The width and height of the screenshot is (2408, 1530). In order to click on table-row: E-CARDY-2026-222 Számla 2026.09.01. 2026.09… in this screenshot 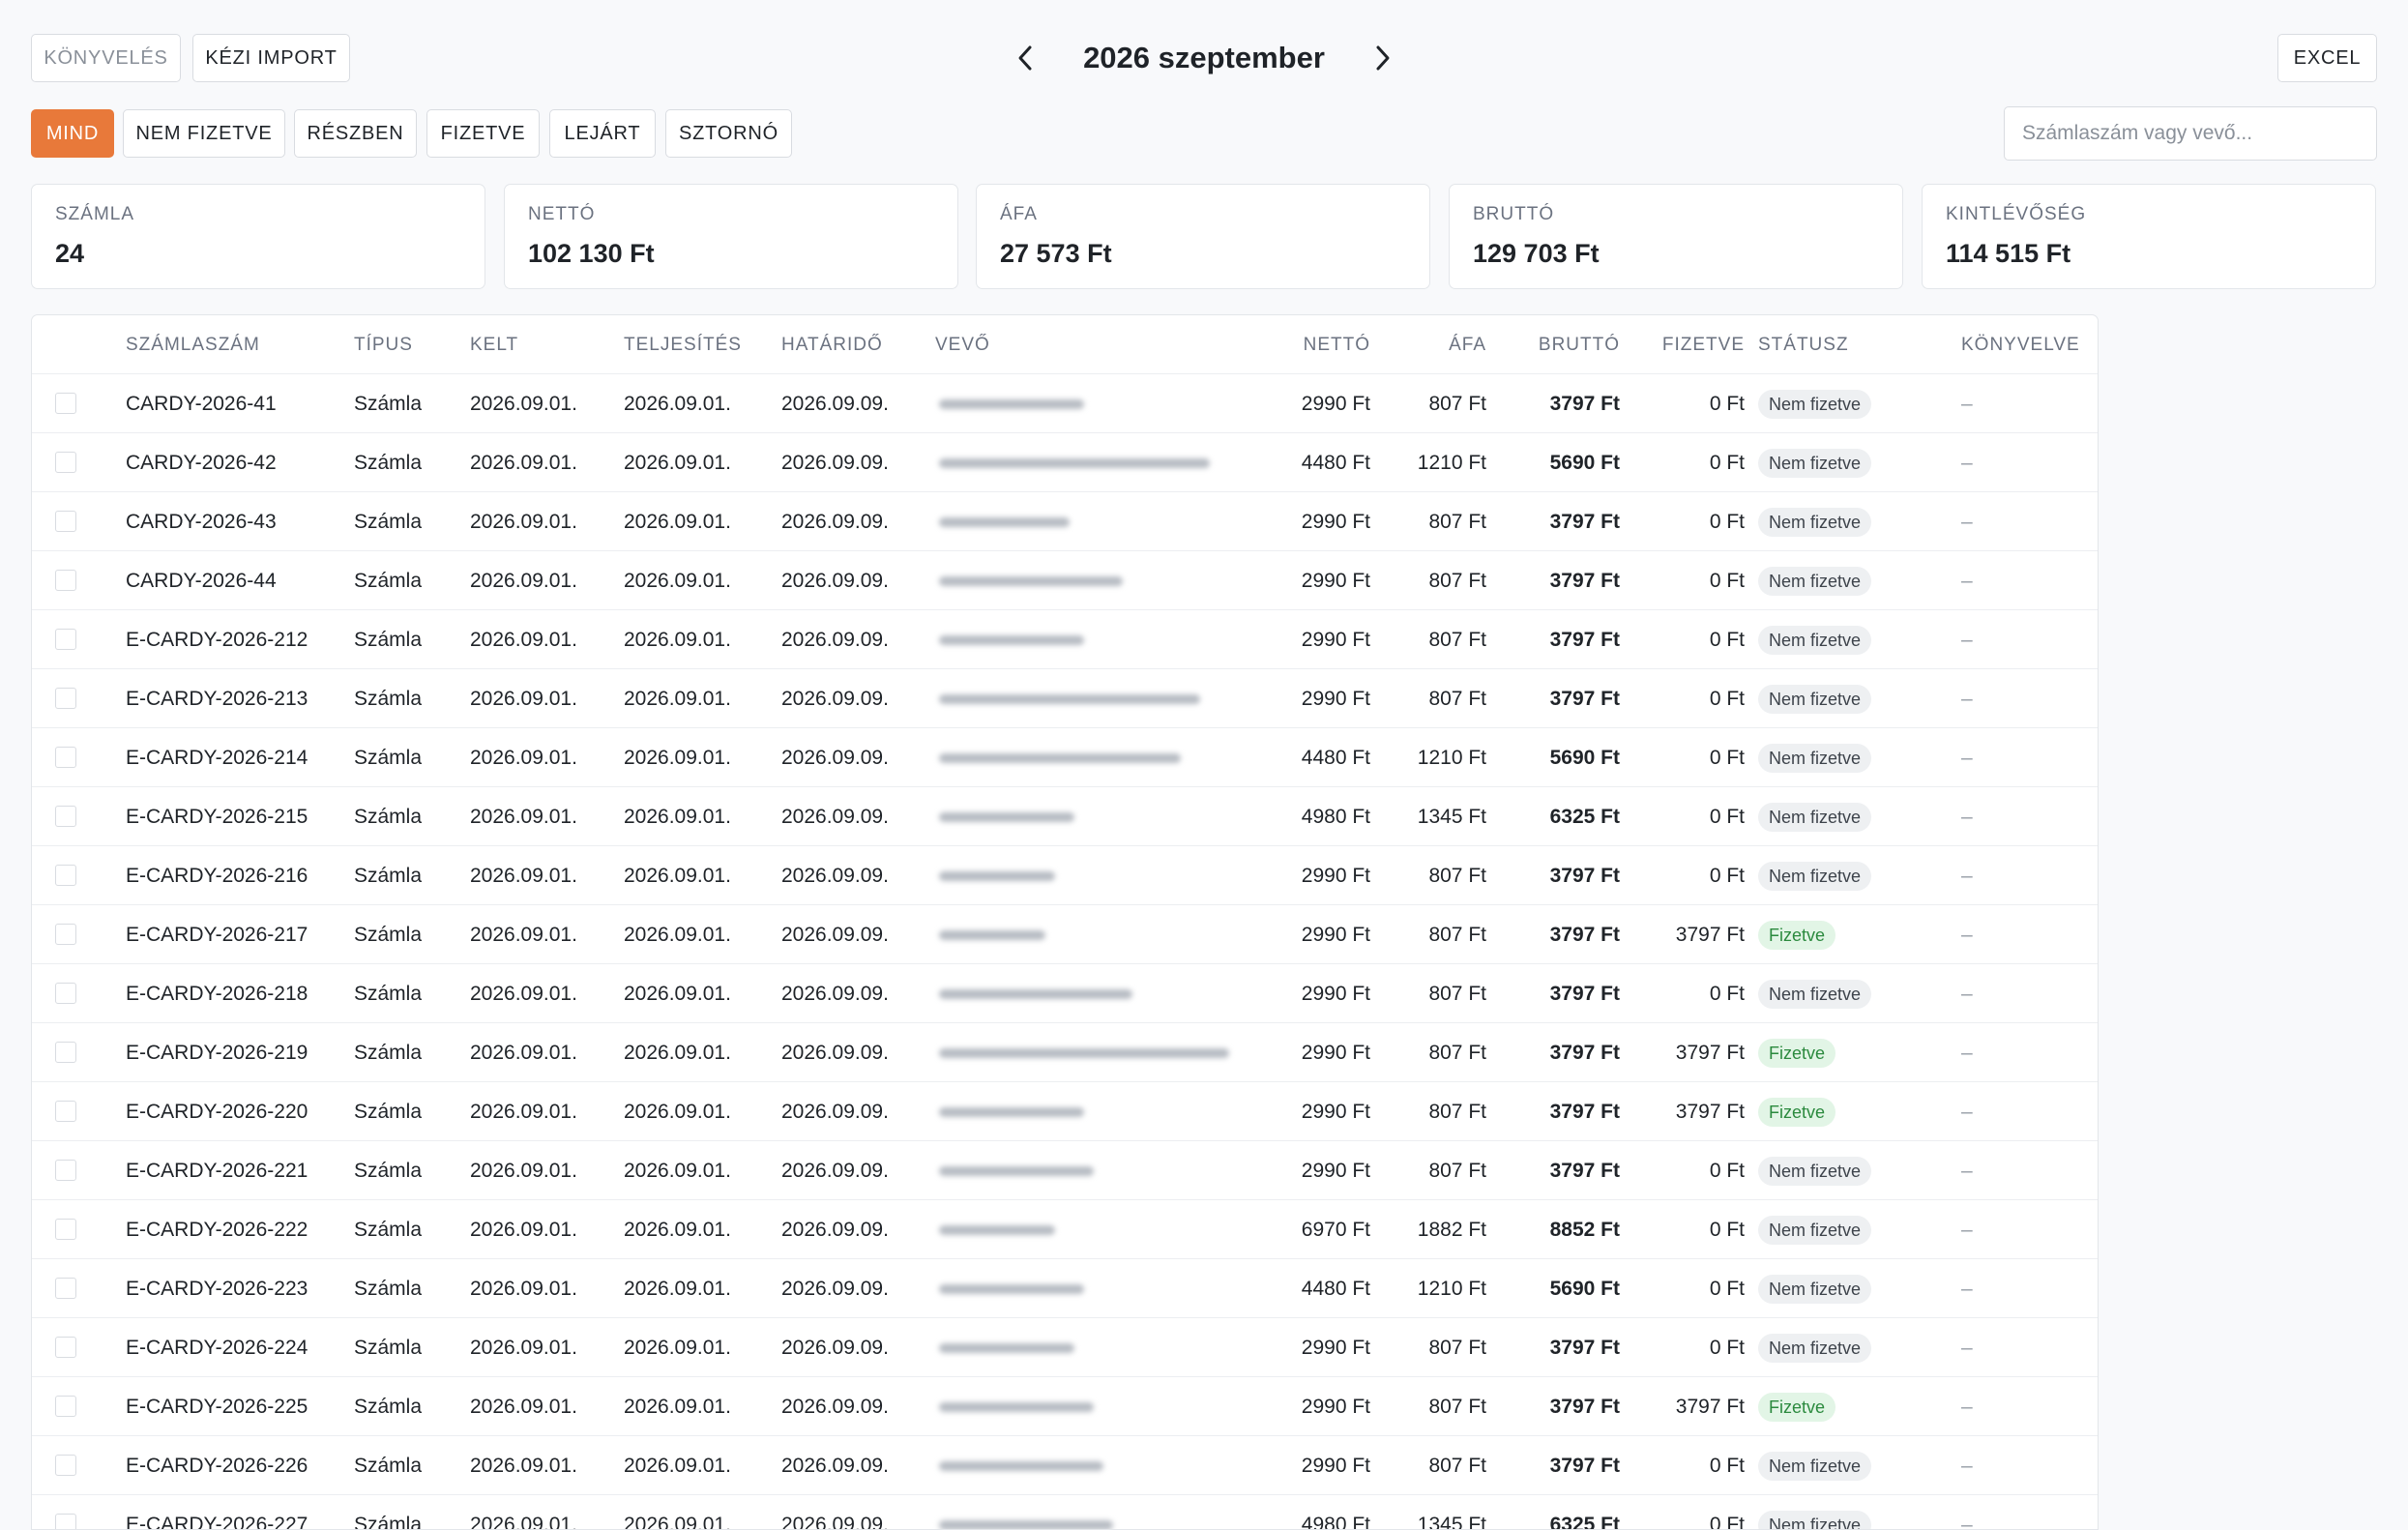, I will do `click(1065, 1229)`.